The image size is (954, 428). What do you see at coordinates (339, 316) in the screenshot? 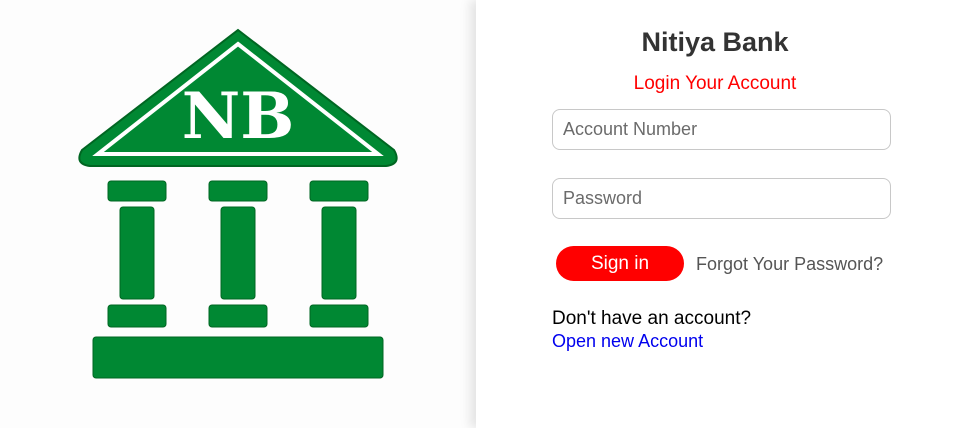
I see `logo-base-right` at bounding box center [339, 316].